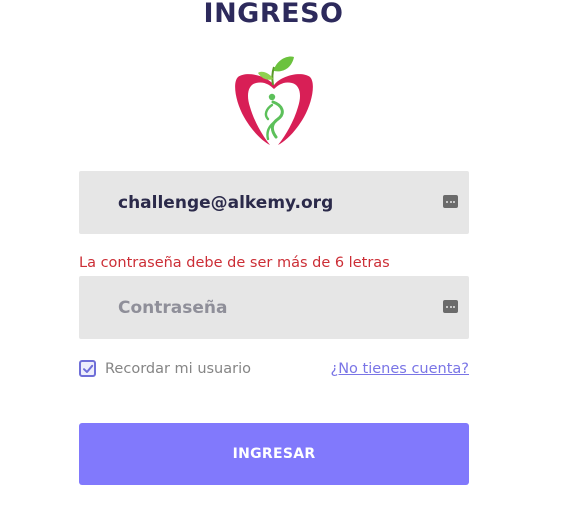 The image size is (563, 514). Describe the element at coordinates (274, 100) in the screenshot. I see `apple-figure-logo` at that location.